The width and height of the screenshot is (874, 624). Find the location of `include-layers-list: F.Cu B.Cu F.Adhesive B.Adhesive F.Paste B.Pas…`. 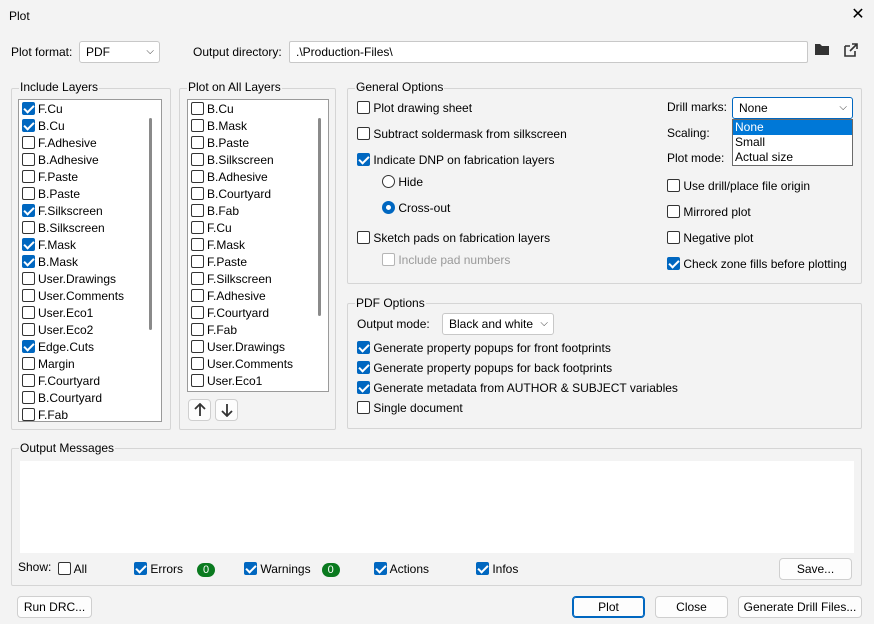

include-layers-list: F.Cu B.Cu F.Adhesive B.Adhesive F.Paste B.Pas… is located at coordinates (90, 260).